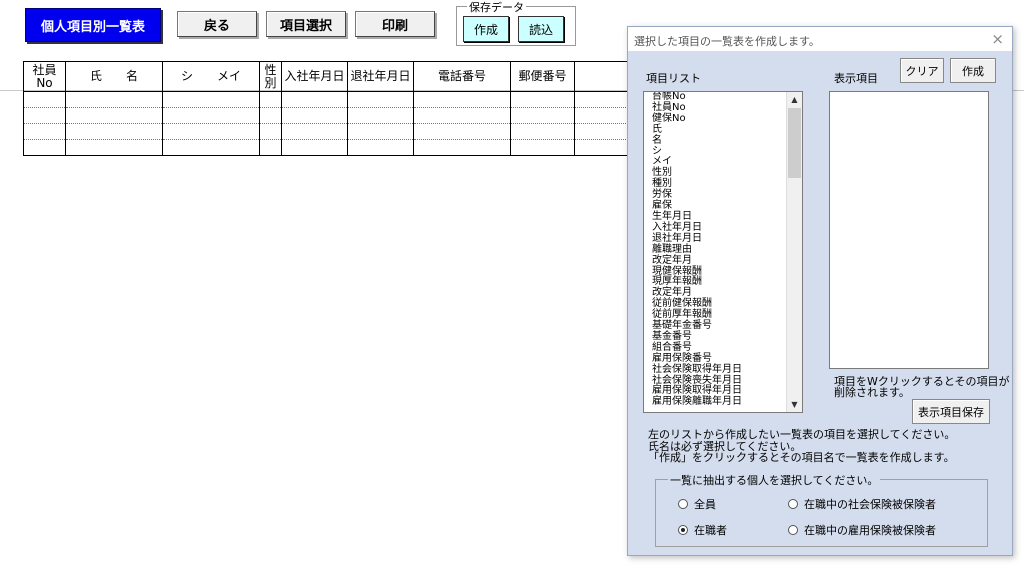 This screenshot has height=568, width=1024. I want to click on radio-social-insurance: 在職中の社会保険被保険者, so click(862, 504).